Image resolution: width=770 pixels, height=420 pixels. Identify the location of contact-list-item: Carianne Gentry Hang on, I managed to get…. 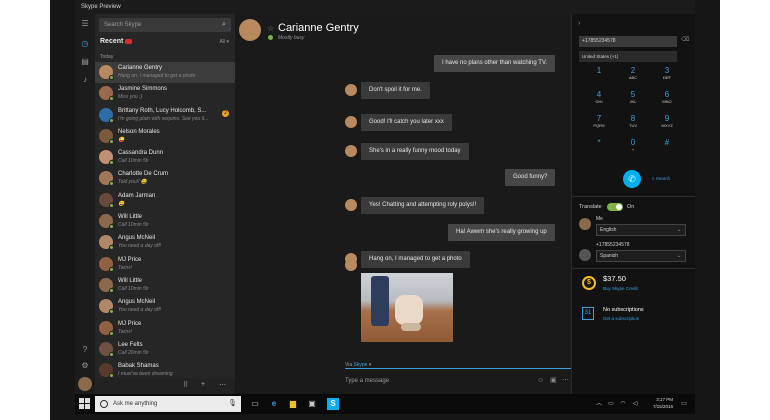
(165, 73).